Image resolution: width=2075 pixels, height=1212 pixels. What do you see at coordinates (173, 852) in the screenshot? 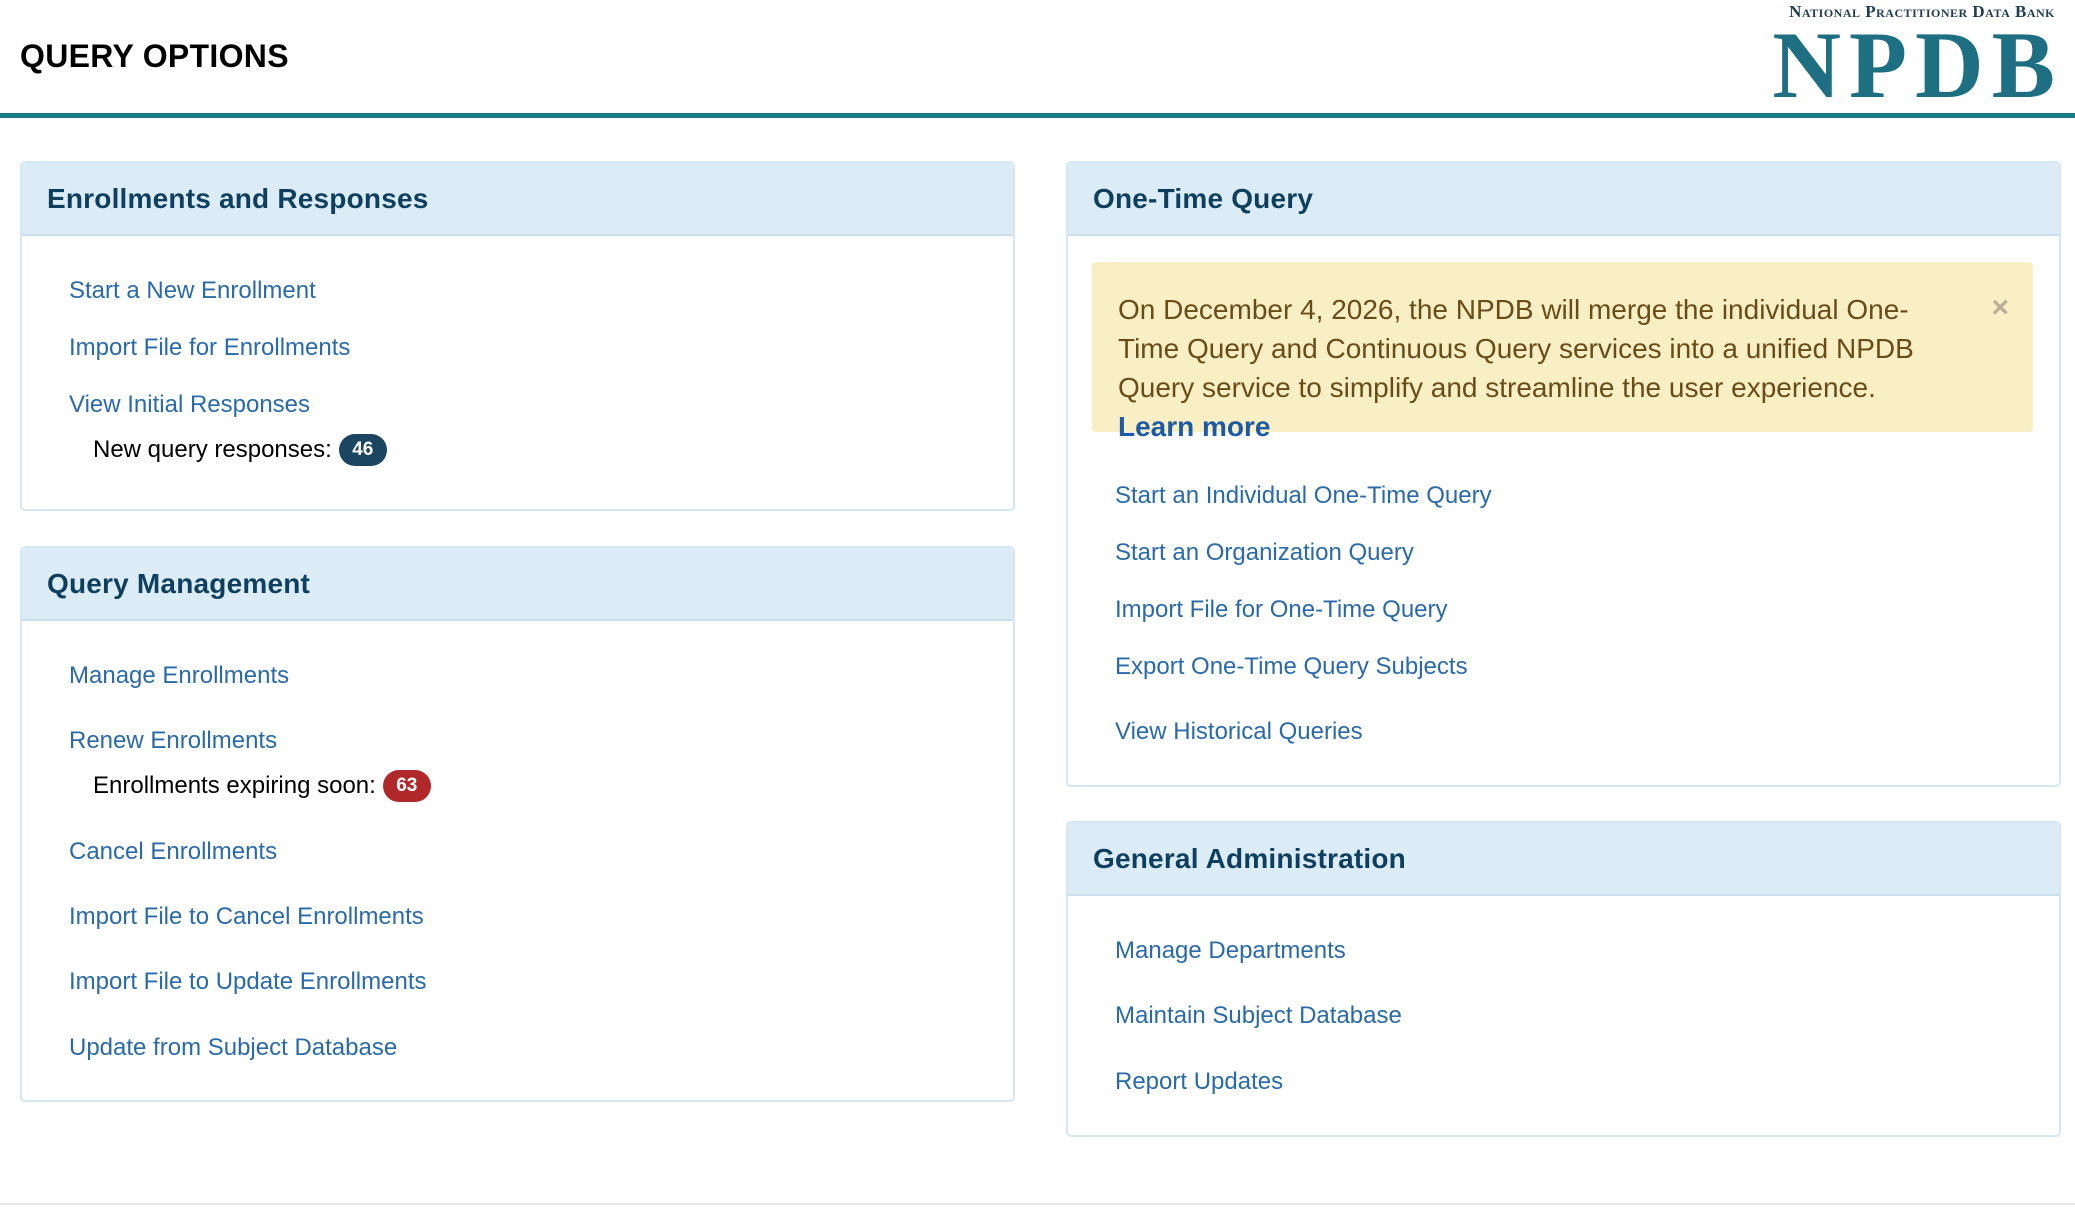
I see `cancel-enrollments-link: Cancel Enrollments` at bounding box center [173, 852].